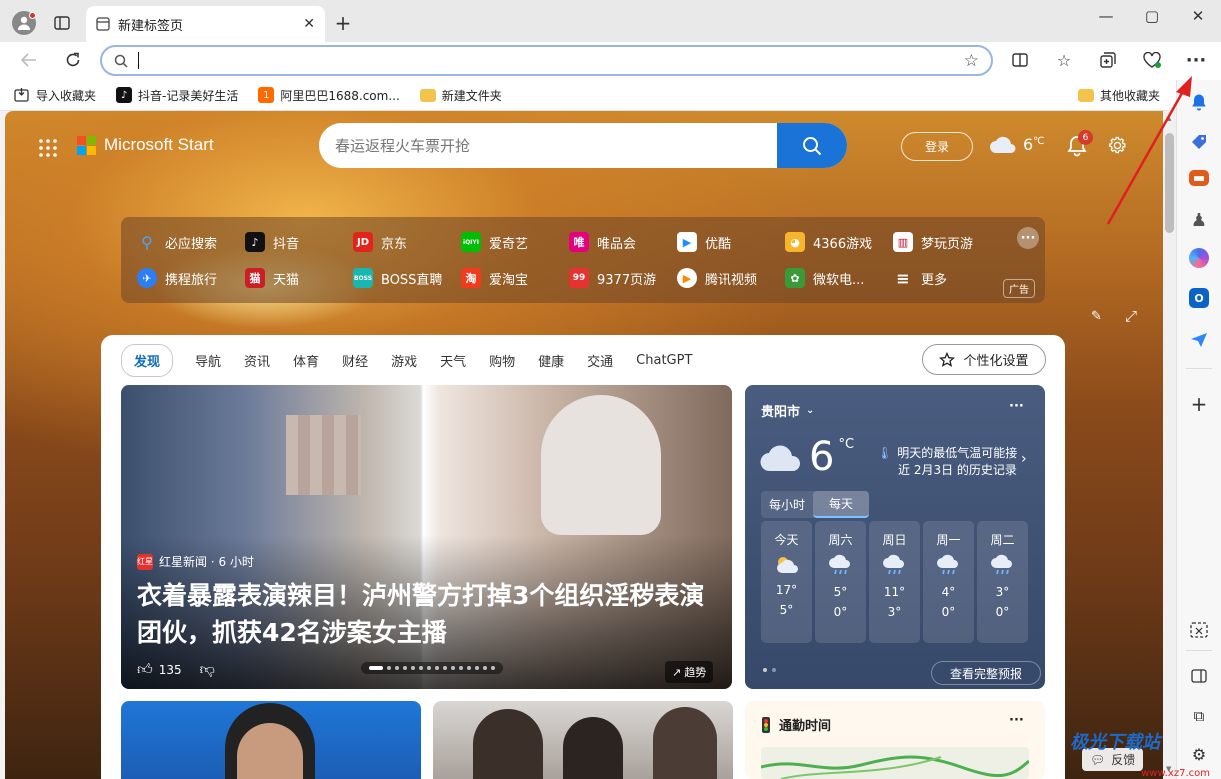  Describe the element at coordinates (55, 95) in the screenshot. I see `favorite-import: 导入收藏夹` at that location.